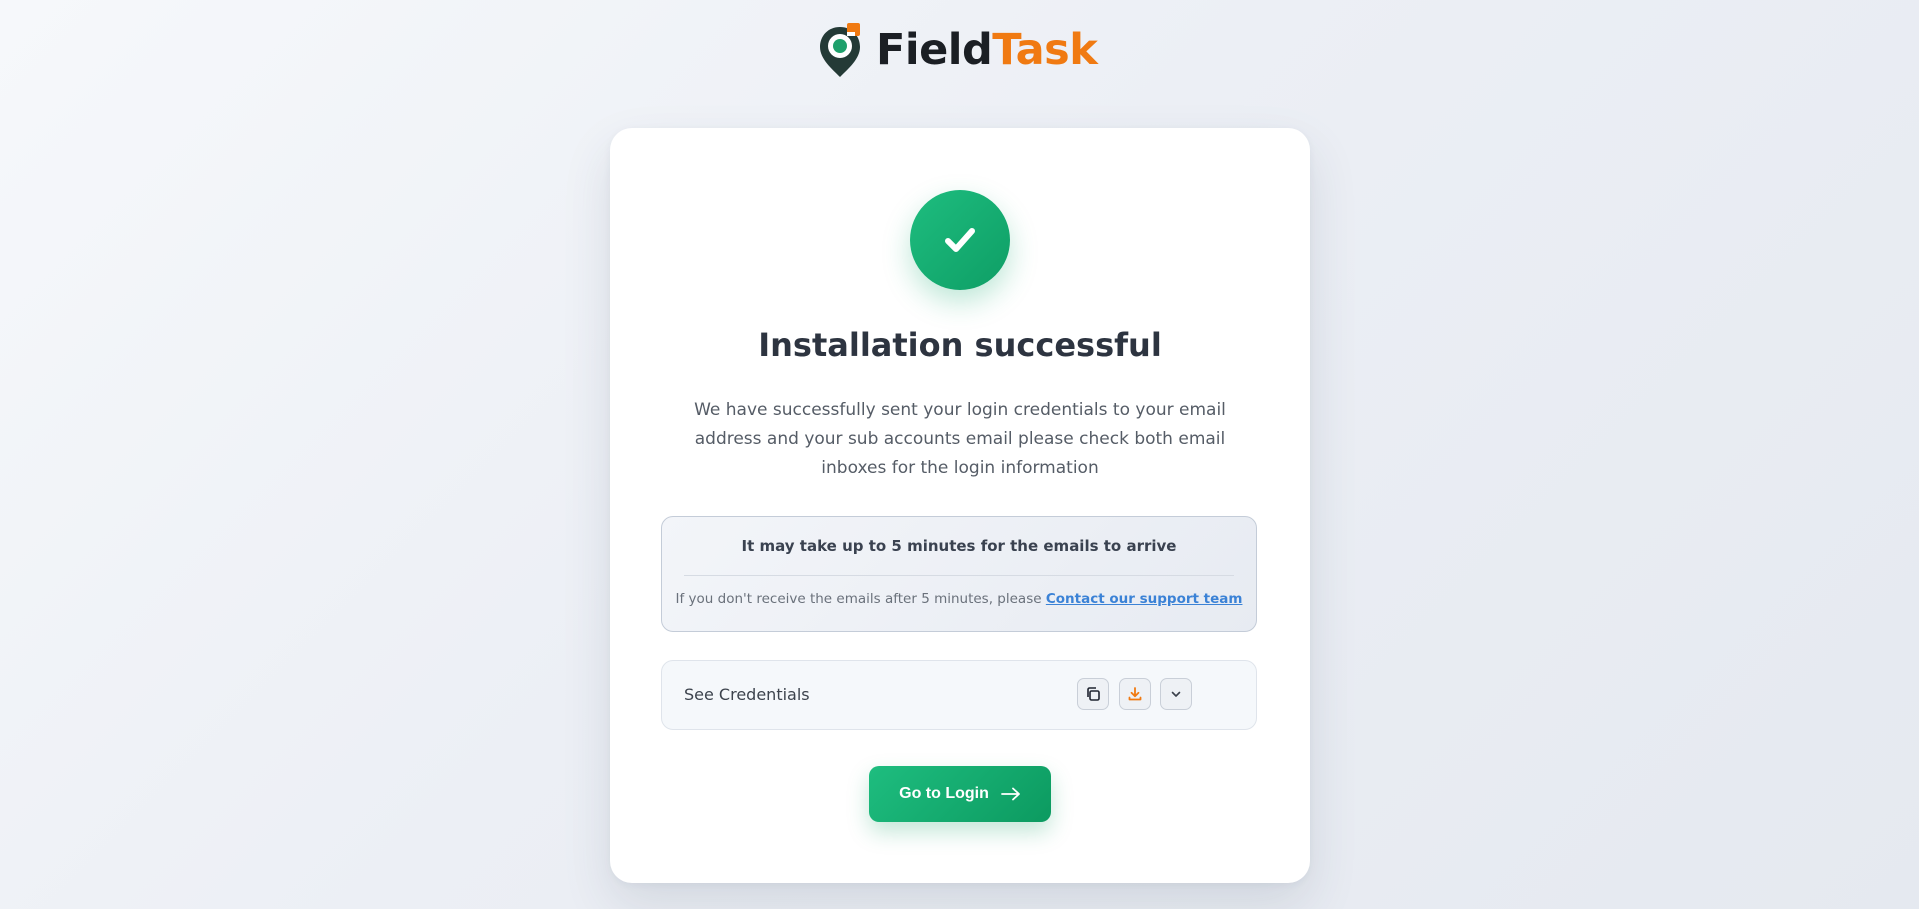 The image size is (1919, 909). I want to click on download-credentials-button, so click(1135, 694).